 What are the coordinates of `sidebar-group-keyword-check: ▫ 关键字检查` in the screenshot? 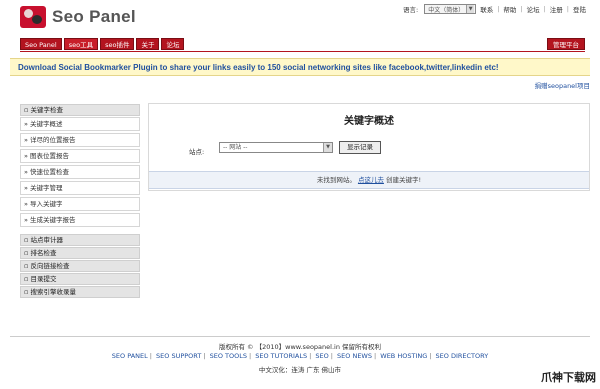 It's located at (80, 110).